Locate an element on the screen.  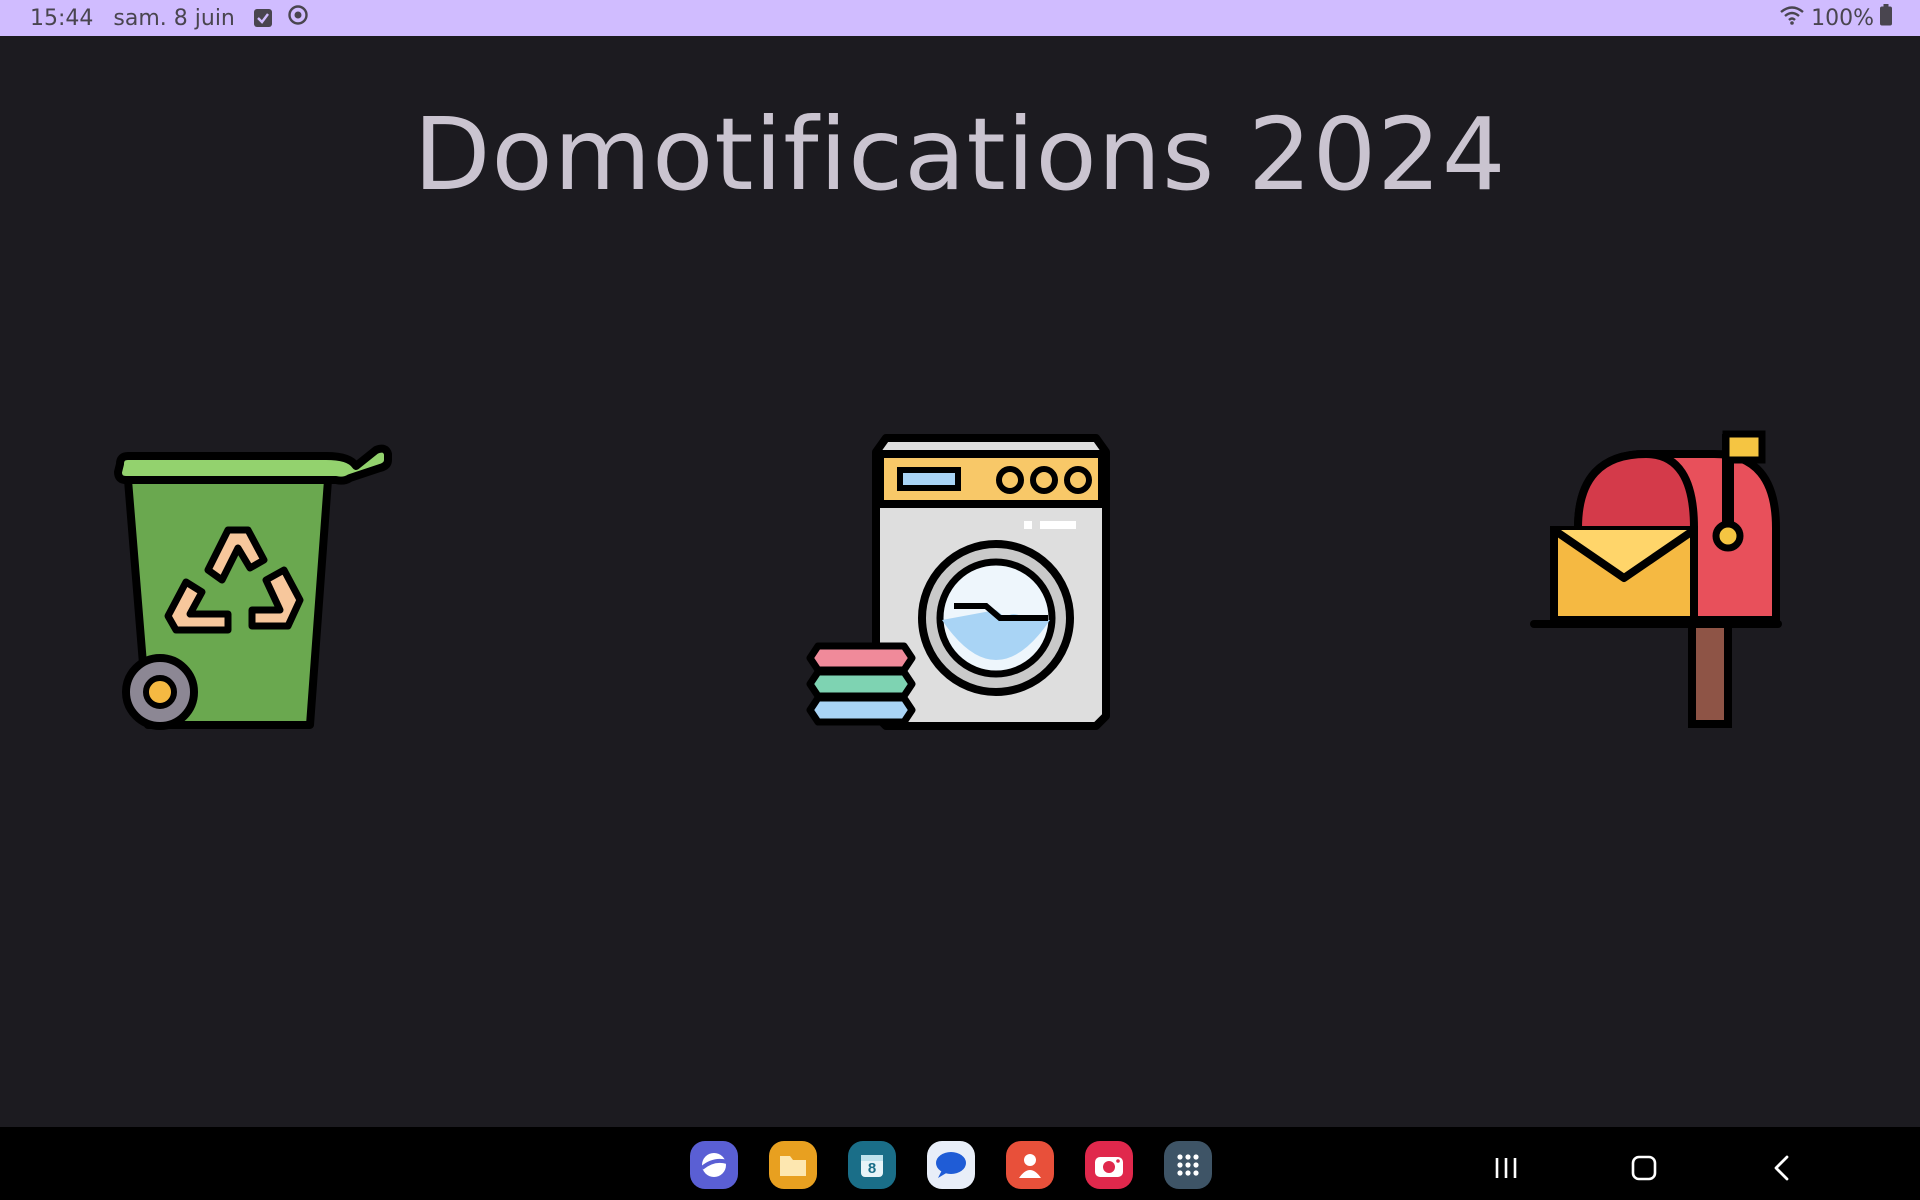
files-icon is located at coordinates (793, 1166).